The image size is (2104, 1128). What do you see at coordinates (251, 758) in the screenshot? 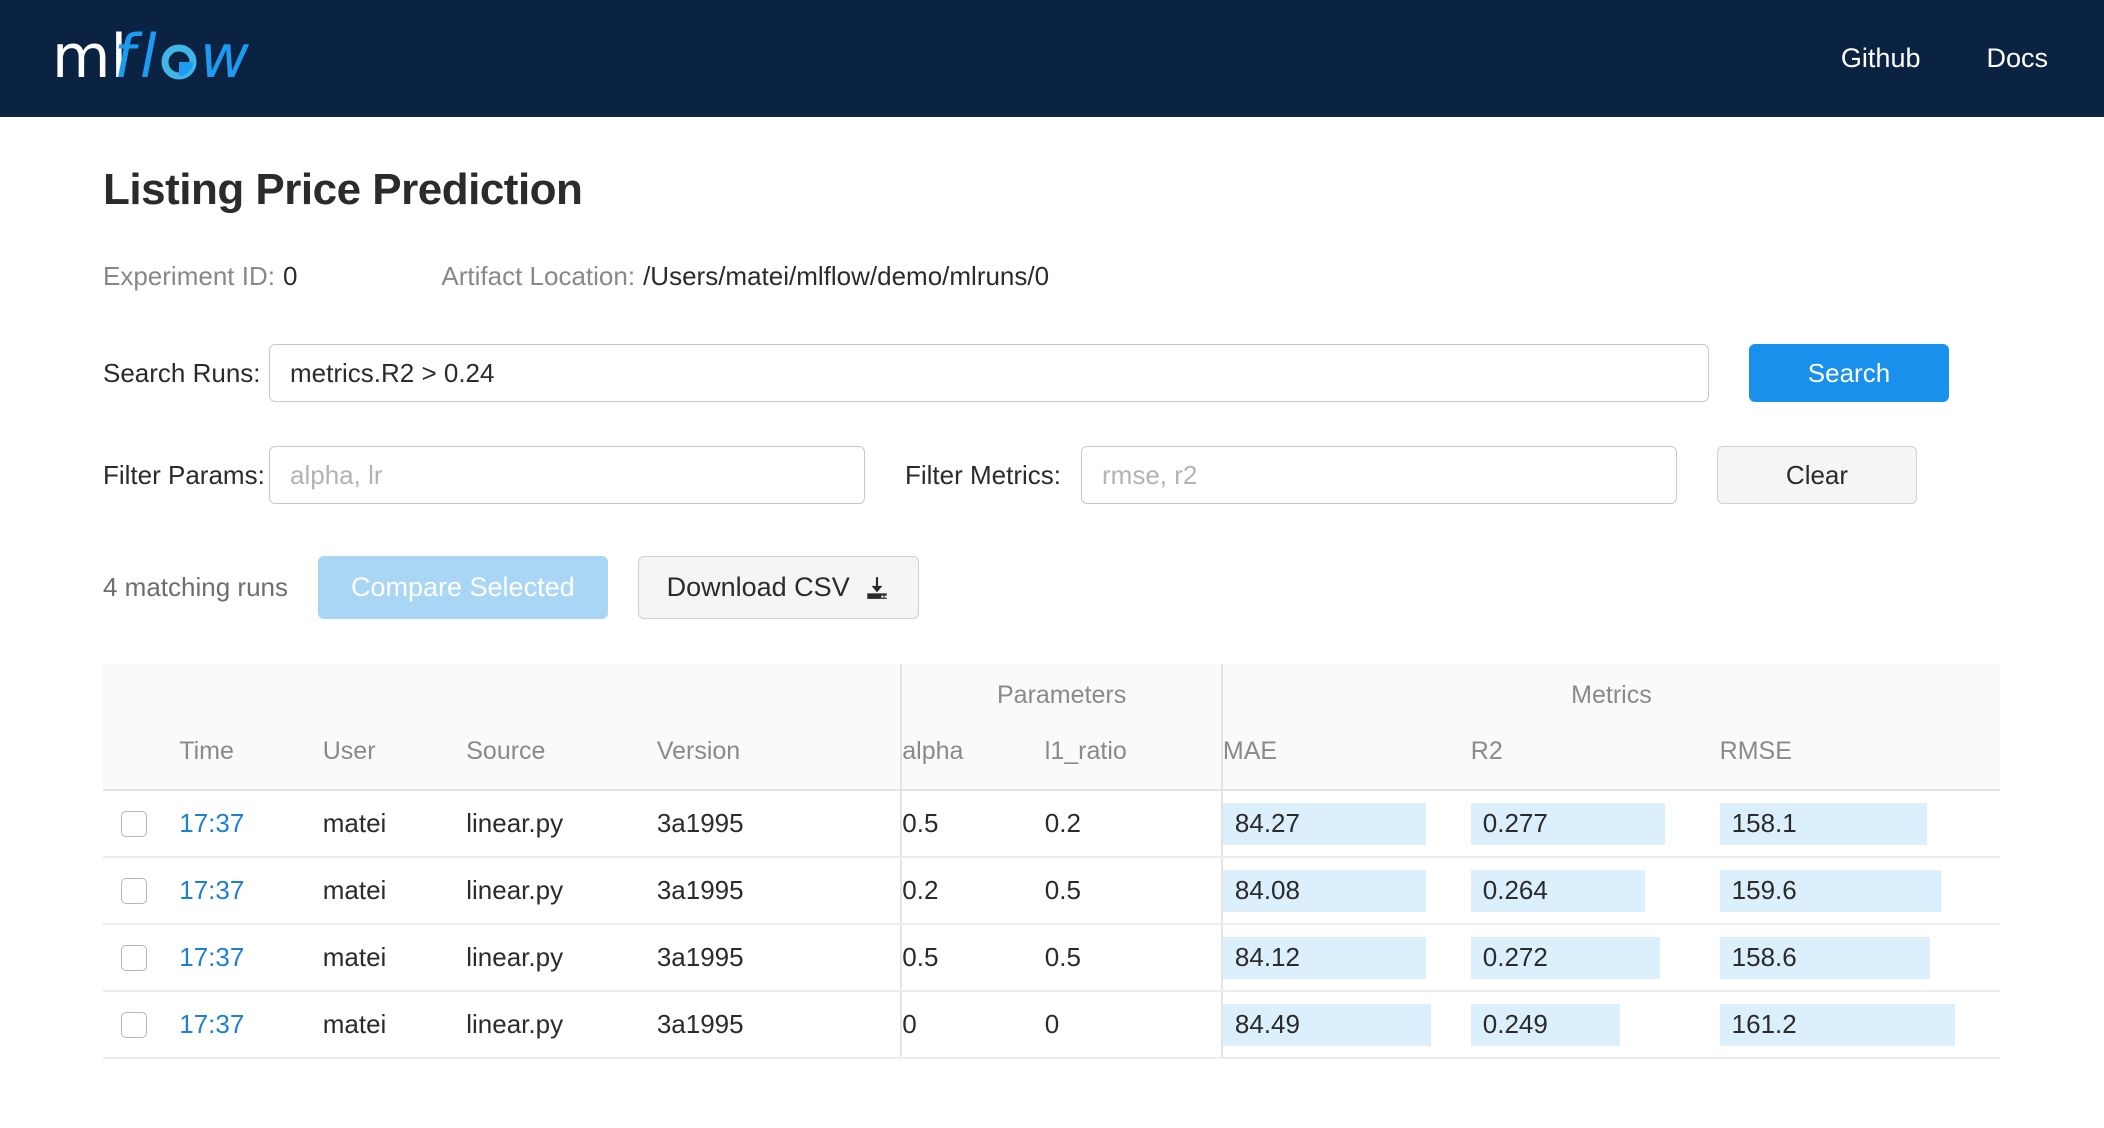
I see `column-header-time: Time` at bounding box center [251, 758].